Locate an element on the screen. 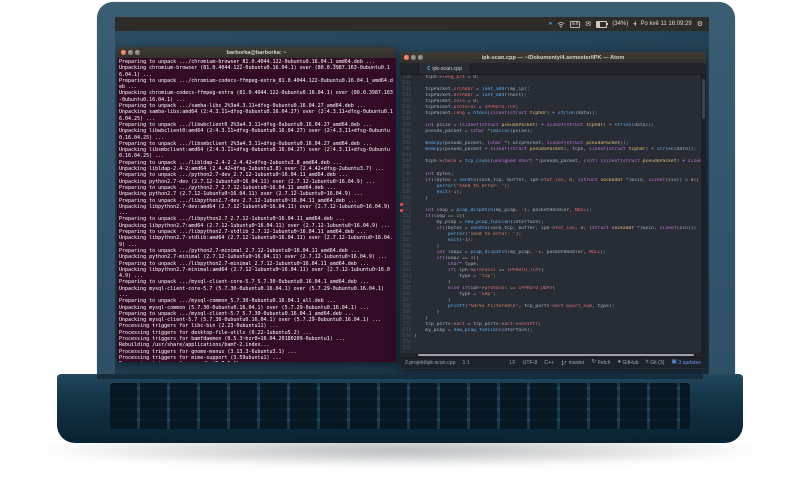  vertical-scrollbar-thumb is located at coordinates (703, 99).